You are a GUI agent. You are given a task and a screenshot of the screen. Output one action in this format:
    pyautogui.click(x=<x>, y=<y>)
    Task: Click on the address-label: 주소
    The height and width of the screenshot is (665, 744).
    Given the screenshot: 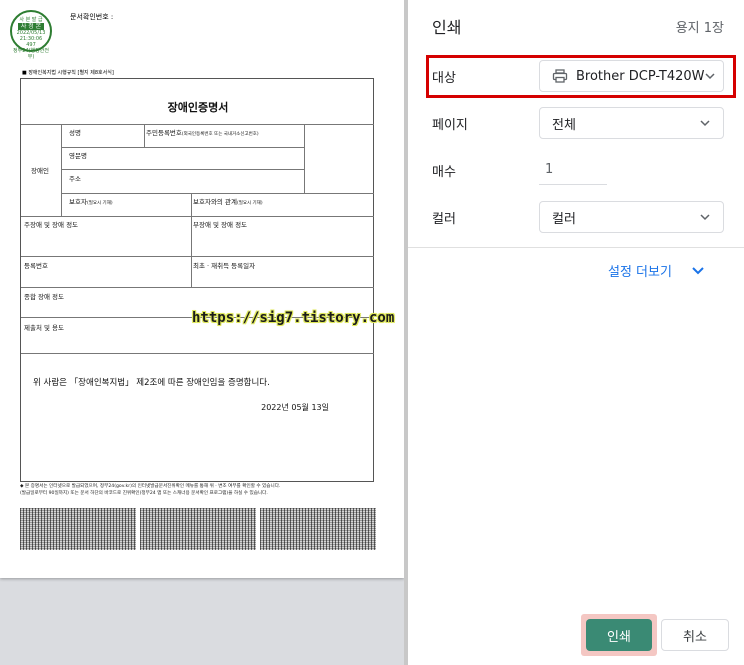 What is the action you would take?
    pyautogui.click(x=75, y=179)
    